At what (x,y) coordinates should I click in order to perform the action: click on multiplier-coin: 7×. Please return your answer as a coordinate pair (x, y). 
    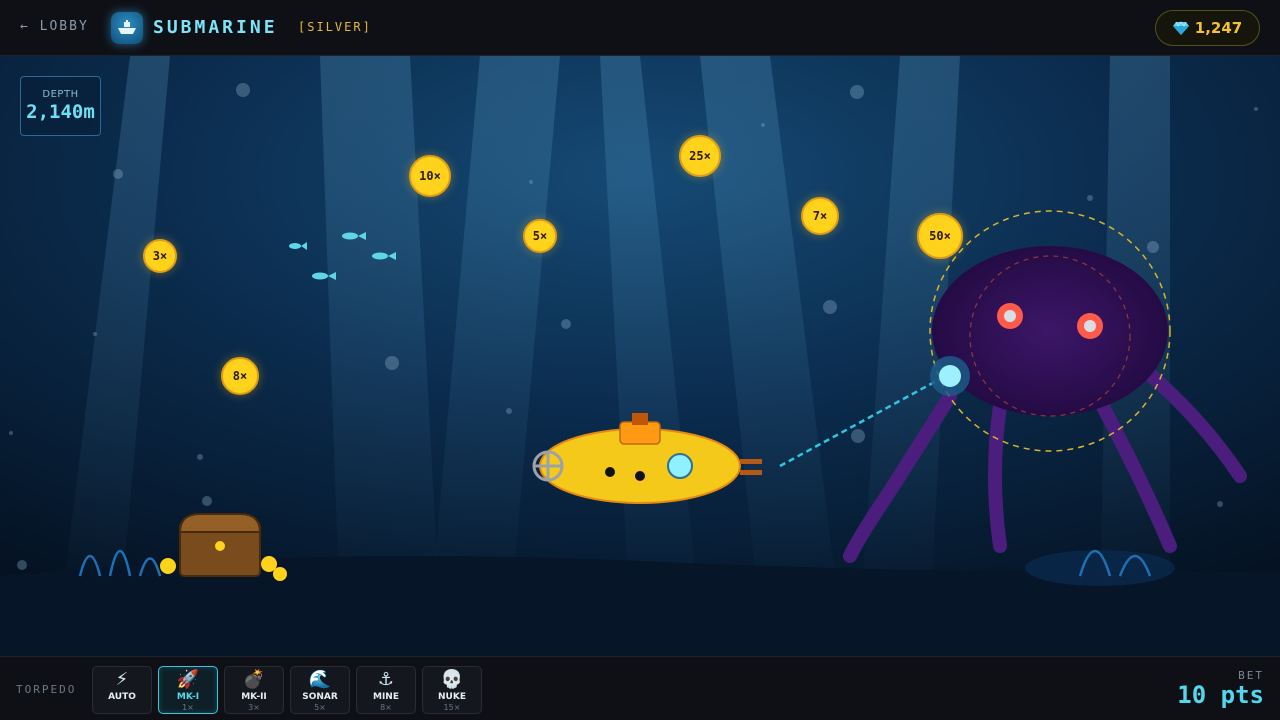
    Looking at the image, I should click on (820, 216).